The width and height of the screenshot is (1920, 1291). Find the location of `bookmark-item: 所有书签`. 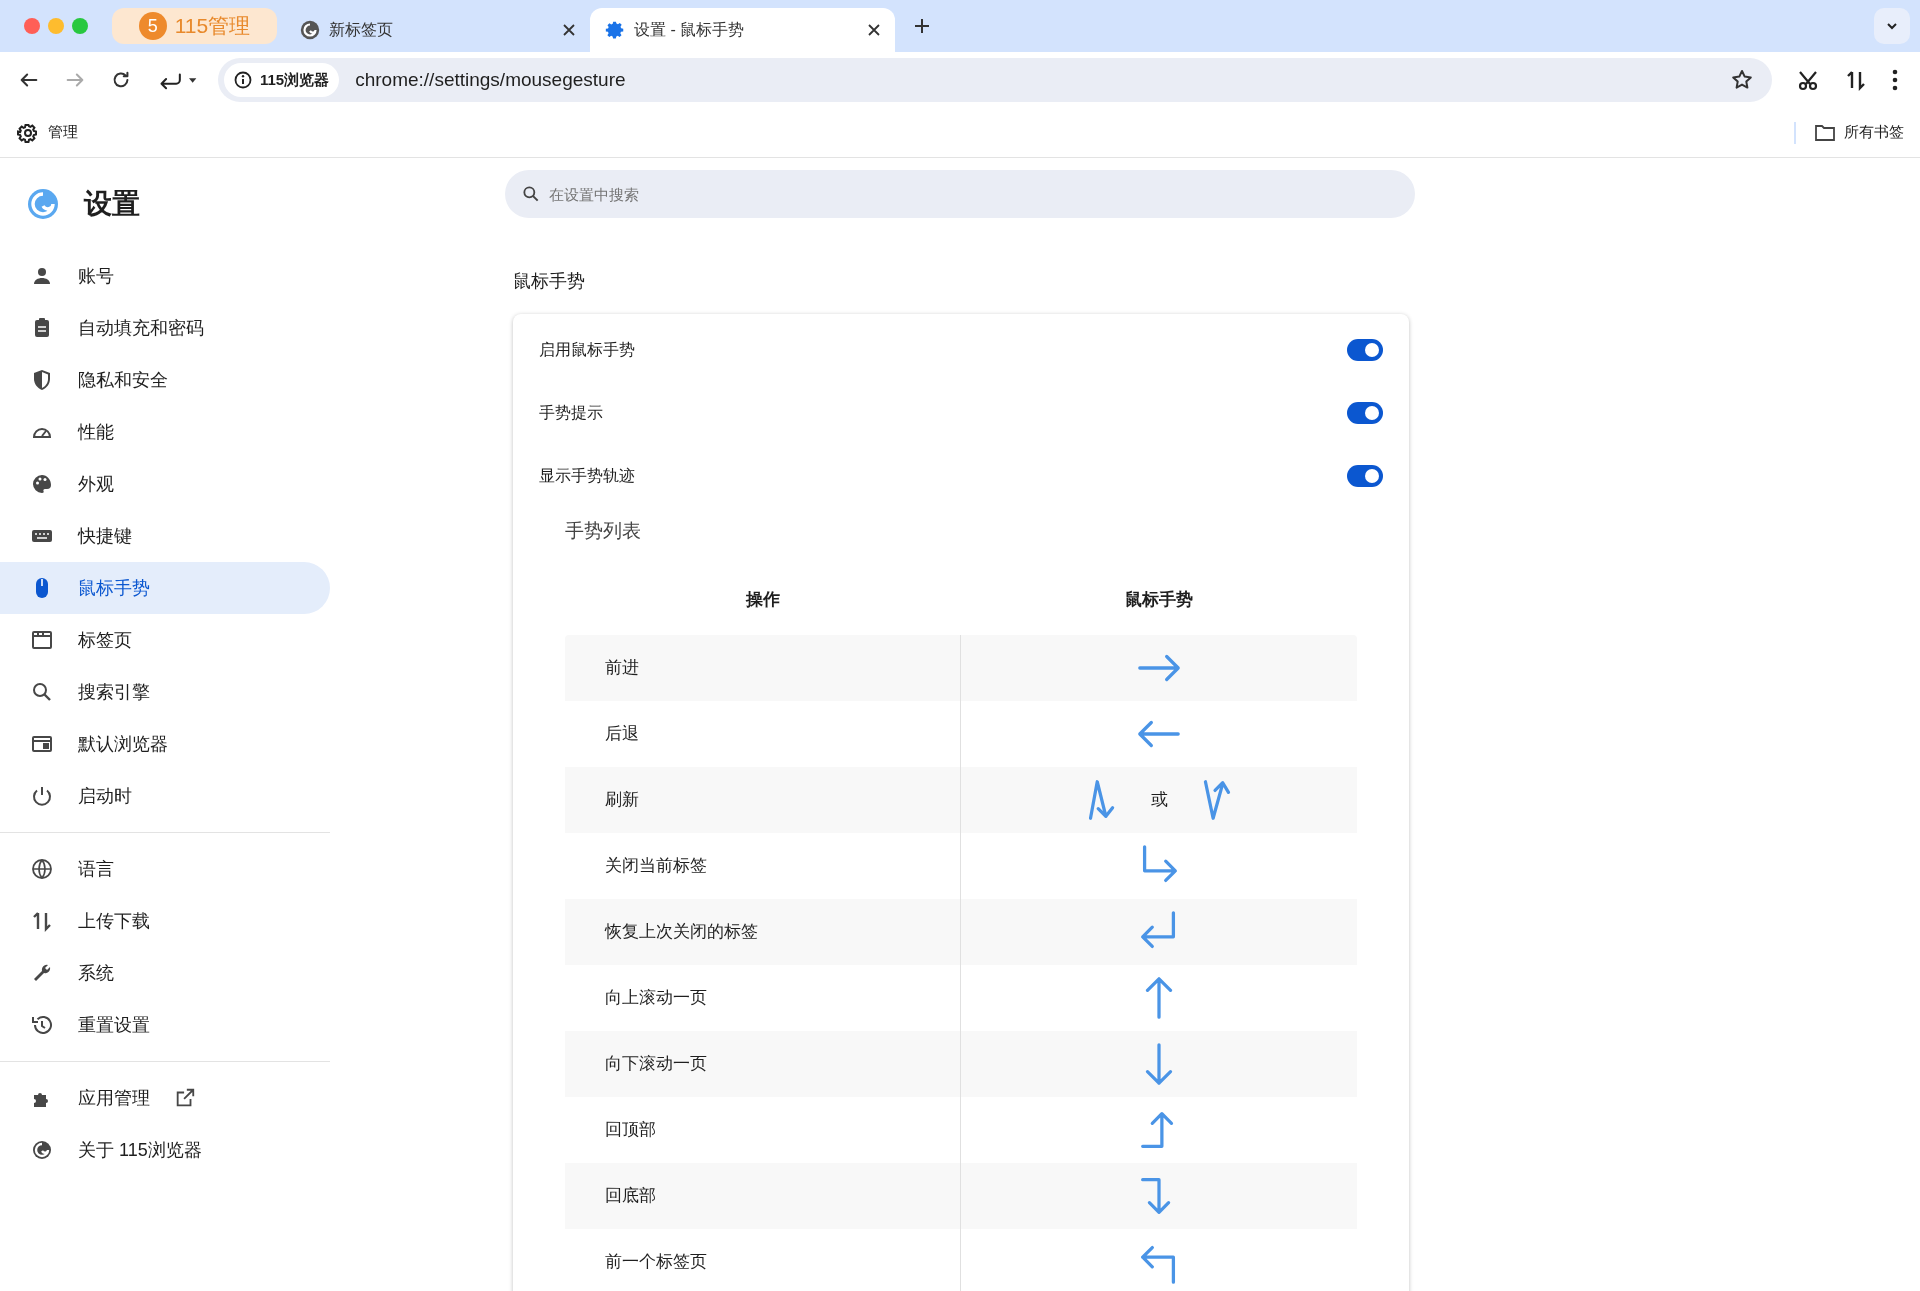

bookmark-item: 所有书签 is located at coordinates (1859, 132).